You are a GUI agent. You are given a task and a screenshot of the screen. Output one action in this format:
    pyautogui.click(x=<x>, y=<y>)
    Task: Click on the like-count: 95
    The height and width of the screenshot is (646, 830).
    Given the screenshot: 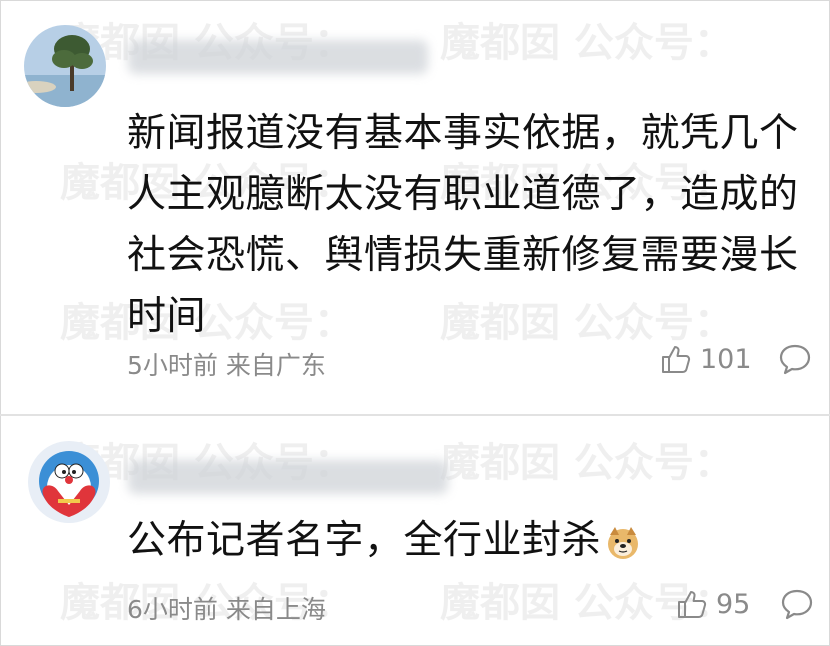 What is the action you would take?
    pyautogui.click(x=733, y=604)
    